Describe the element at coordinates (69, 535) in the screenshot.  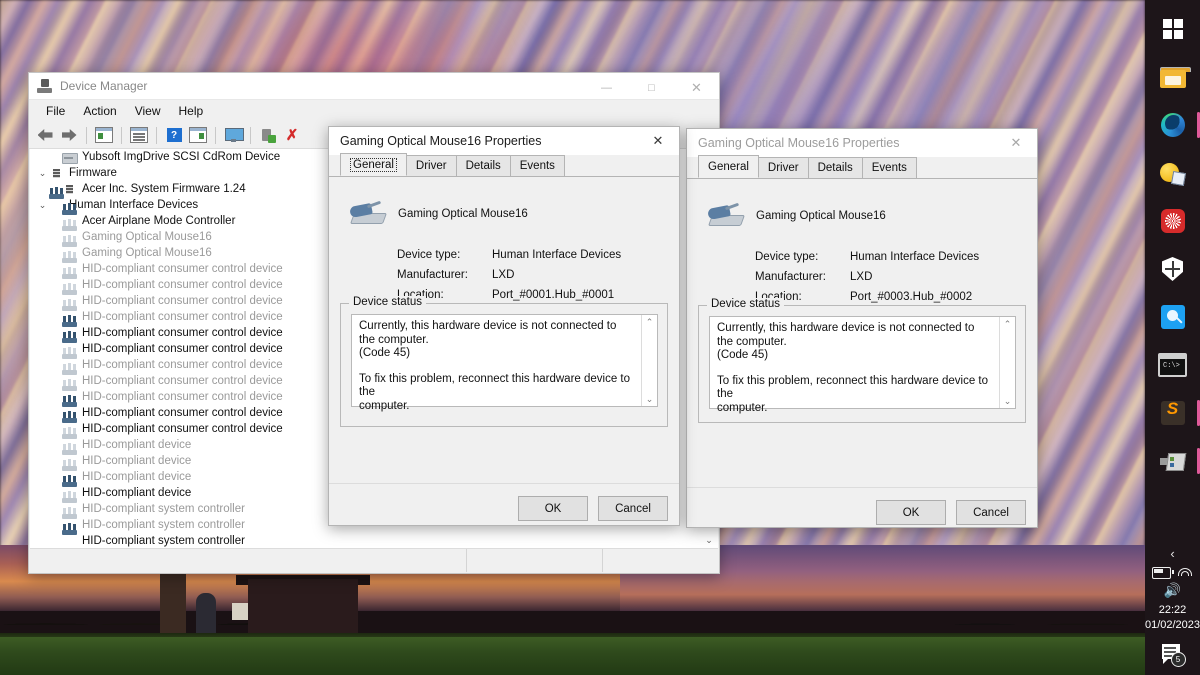
I see `hid-icon` at that location.